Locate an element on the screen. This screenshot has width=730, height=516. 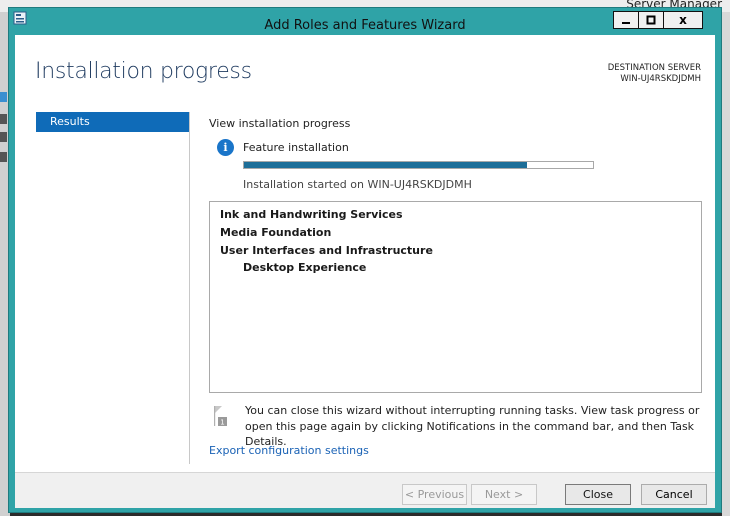
result-item: Ink and Handwriting Services is located at coordinates (311, 214).